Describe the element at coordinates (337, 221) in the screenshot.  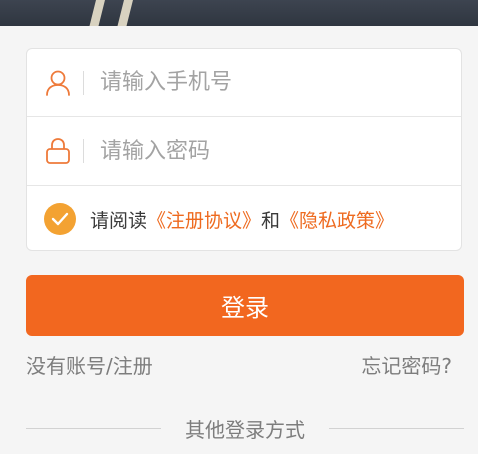
I see `privacy-policy-link: 《隐私政策》` at that location.